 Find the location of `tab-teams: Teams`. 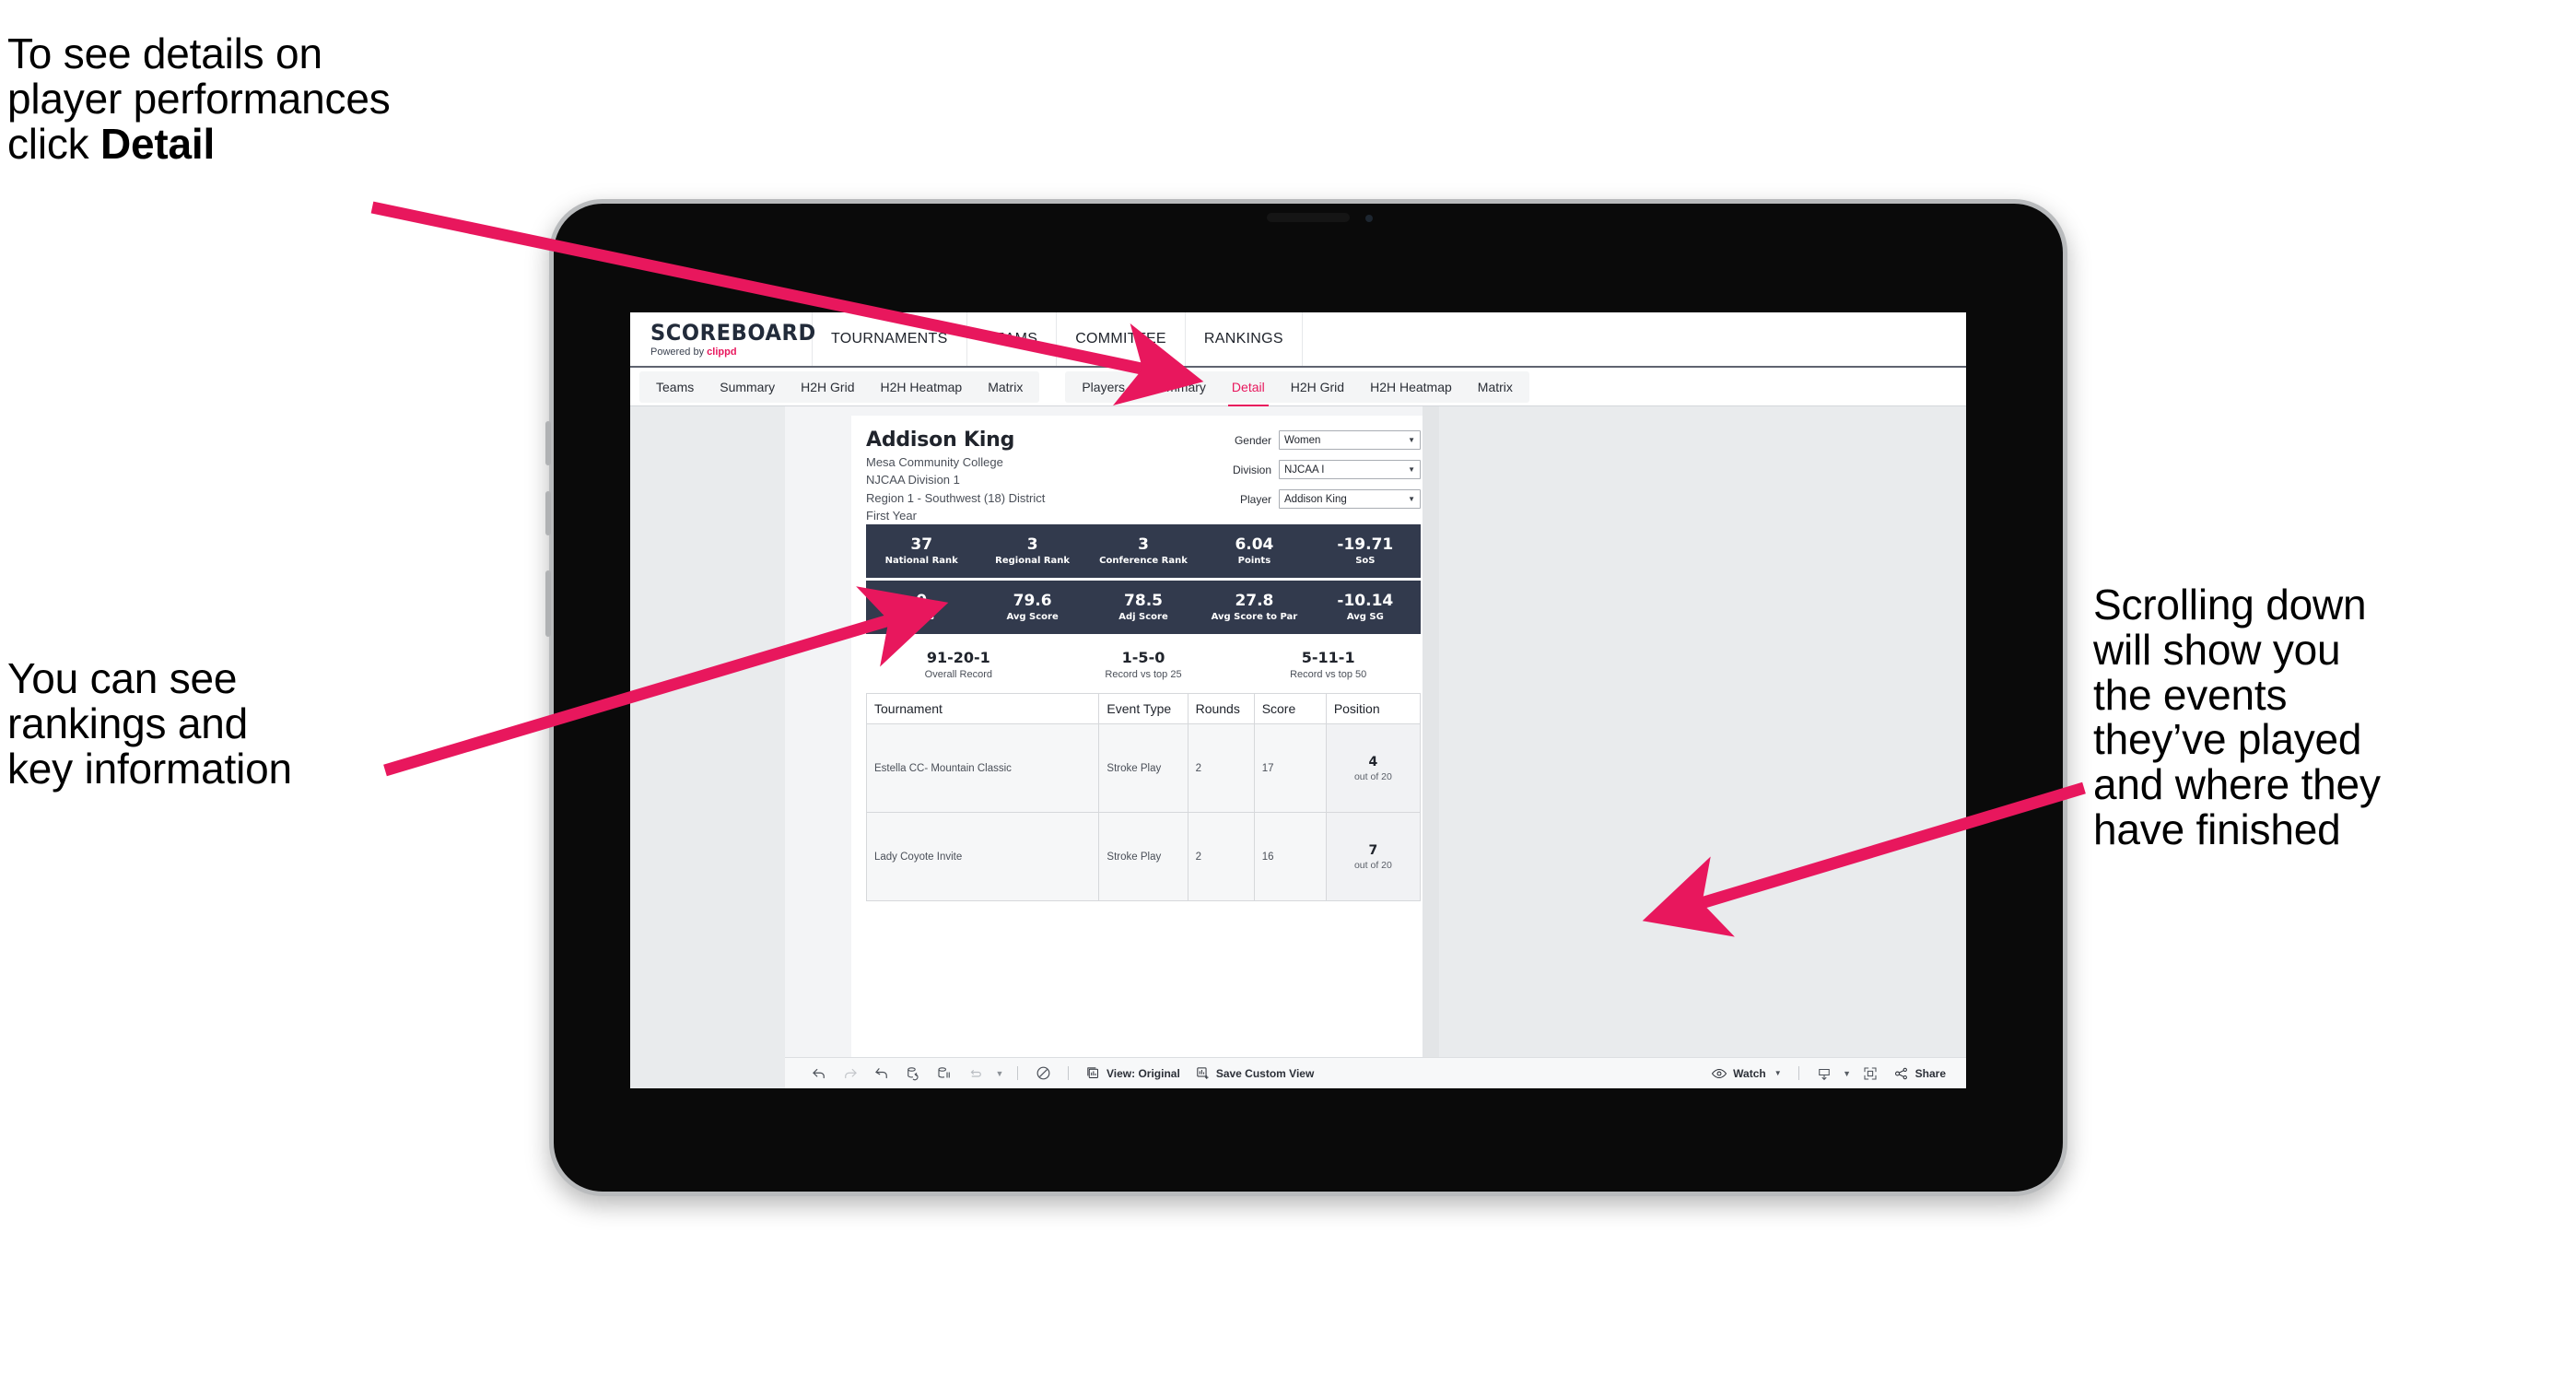

tab-teams: Teams is located at coordinates (675, 387).